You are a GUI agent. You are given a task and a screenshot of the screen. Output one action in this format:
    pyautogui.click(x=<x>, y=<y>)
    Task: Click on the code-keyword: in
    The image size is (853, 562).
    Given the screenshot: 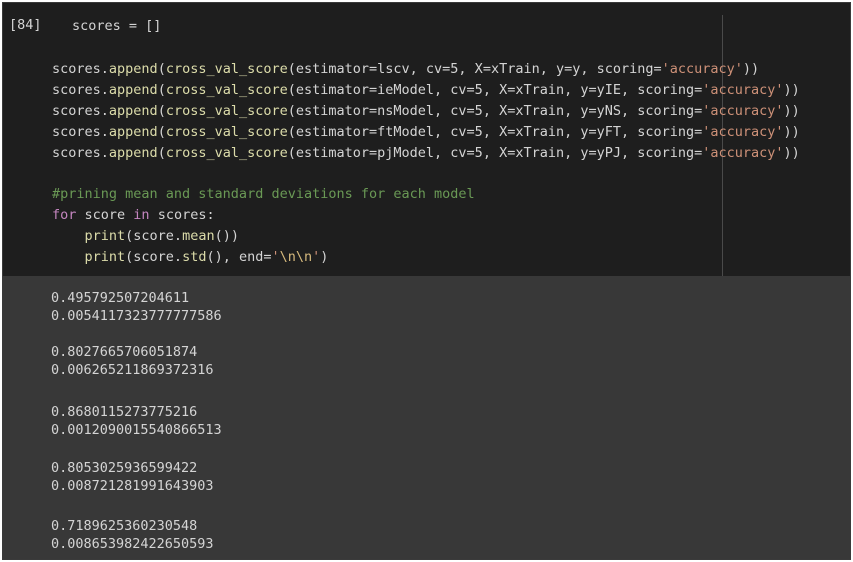 What is the action you would take?
    pyautogui.click(x=141, y=215)
    